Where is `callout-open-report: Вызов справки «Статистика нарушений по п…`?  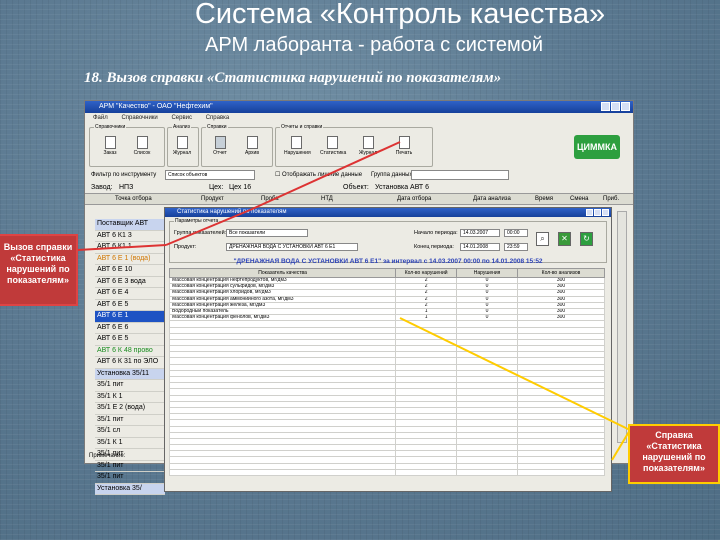 callout-open-report: Вызов справки «Статистика нарушений по п… is located at coordinates (39, 270).